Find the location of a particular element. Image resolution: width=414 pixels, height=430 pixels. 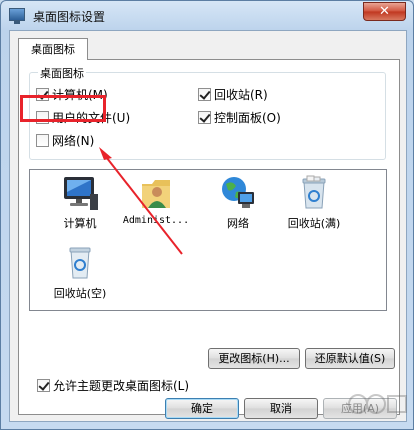

checkbox-label: 控制面板(O) is located at coordinates (247, 117).